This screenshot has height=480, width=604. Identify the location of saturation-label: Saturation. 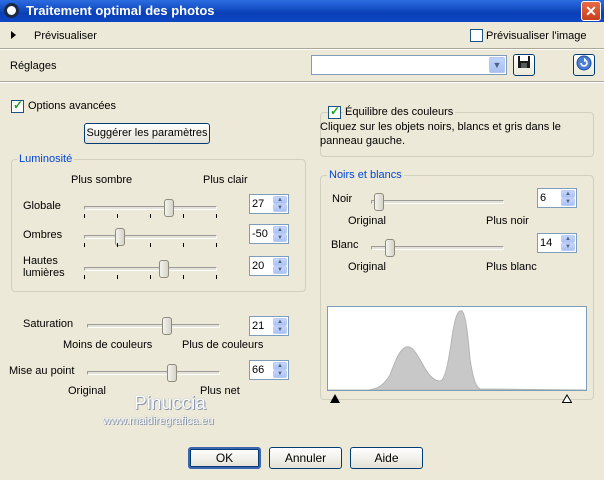
(48, 324).